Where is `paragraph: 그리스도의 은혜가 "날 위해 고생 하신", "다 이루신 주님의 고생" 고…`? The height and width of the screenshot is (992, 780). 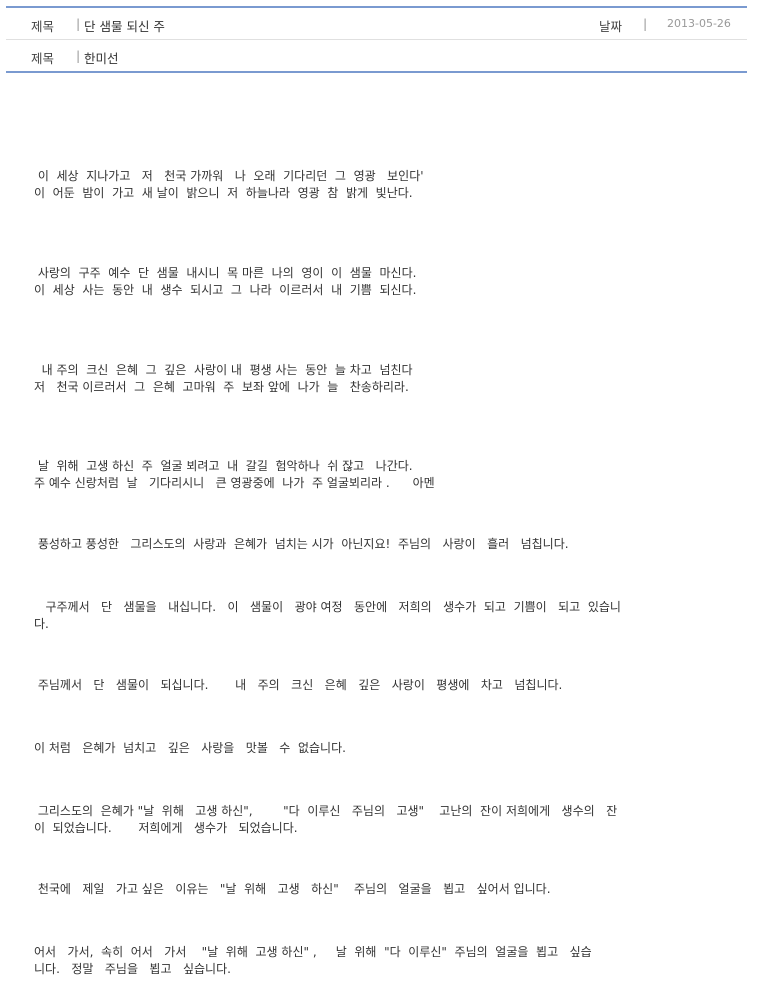 paragraph: 그리스도의 은혜가 "날 위해 고생 하신", "다 이루신 주님의 고생" 고… is located at coordinates (326, 819).